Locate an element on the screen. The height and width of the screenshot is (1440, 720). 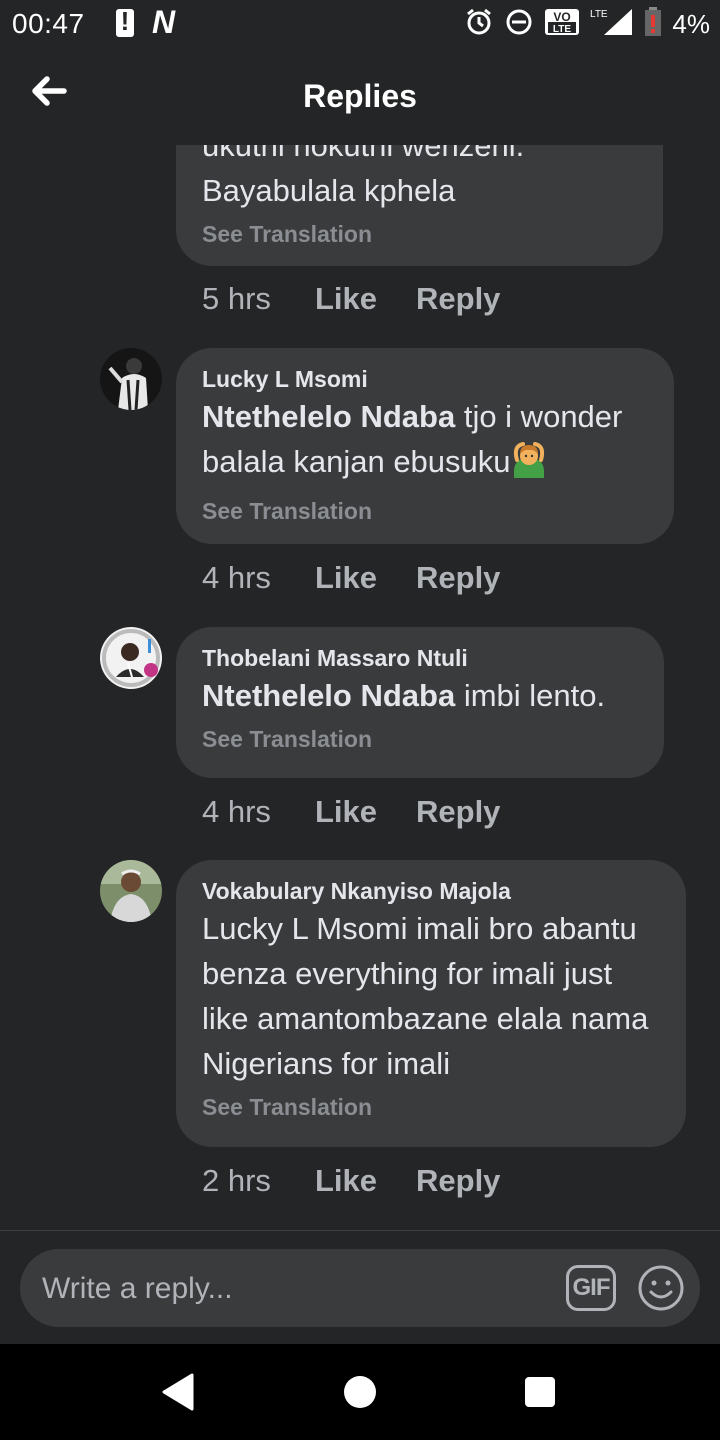
comment-time: 5 hrs is located at coordinates (236, 298).